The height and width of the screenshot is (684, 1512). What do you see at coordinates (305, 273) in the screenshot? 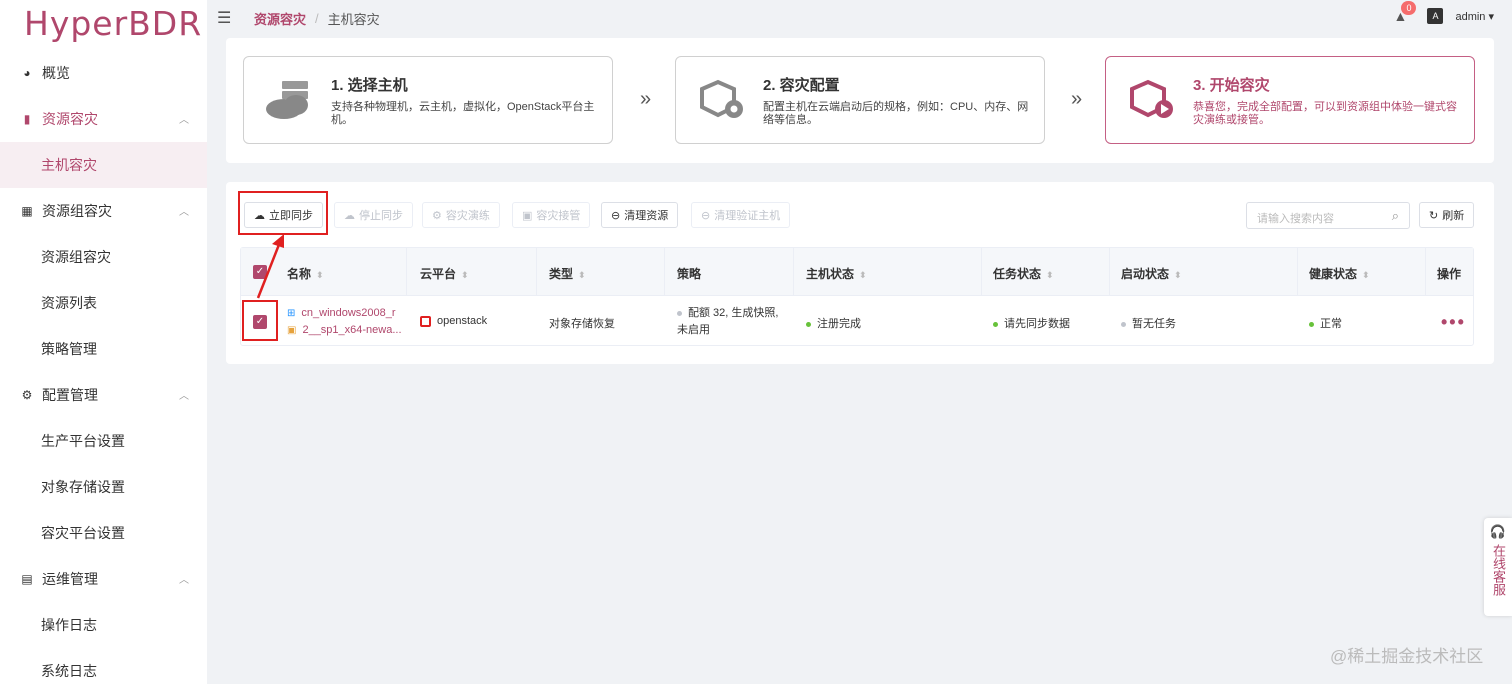
I see `column-header-name: 名称 ⬍` at bounding box center [305, 273].